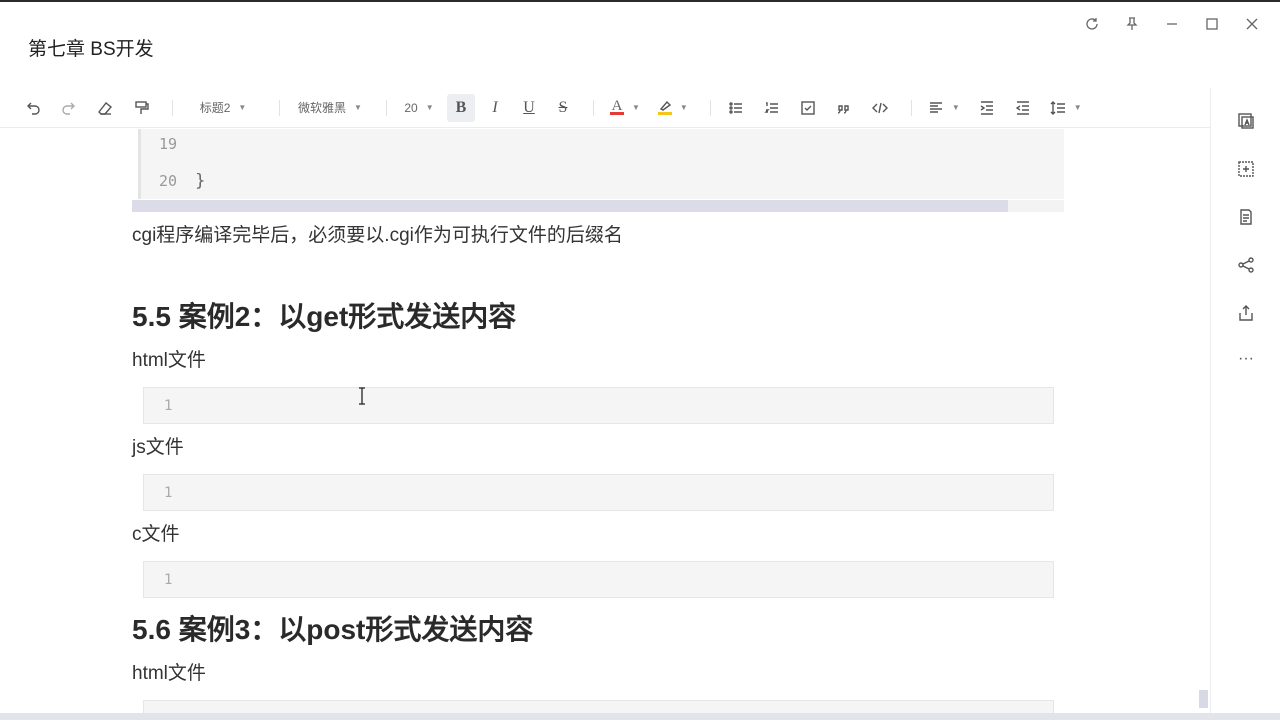  Describe the element at coordinates (570, 206) in the screenshot. I see `code-scrollbar-thumb` at that location.